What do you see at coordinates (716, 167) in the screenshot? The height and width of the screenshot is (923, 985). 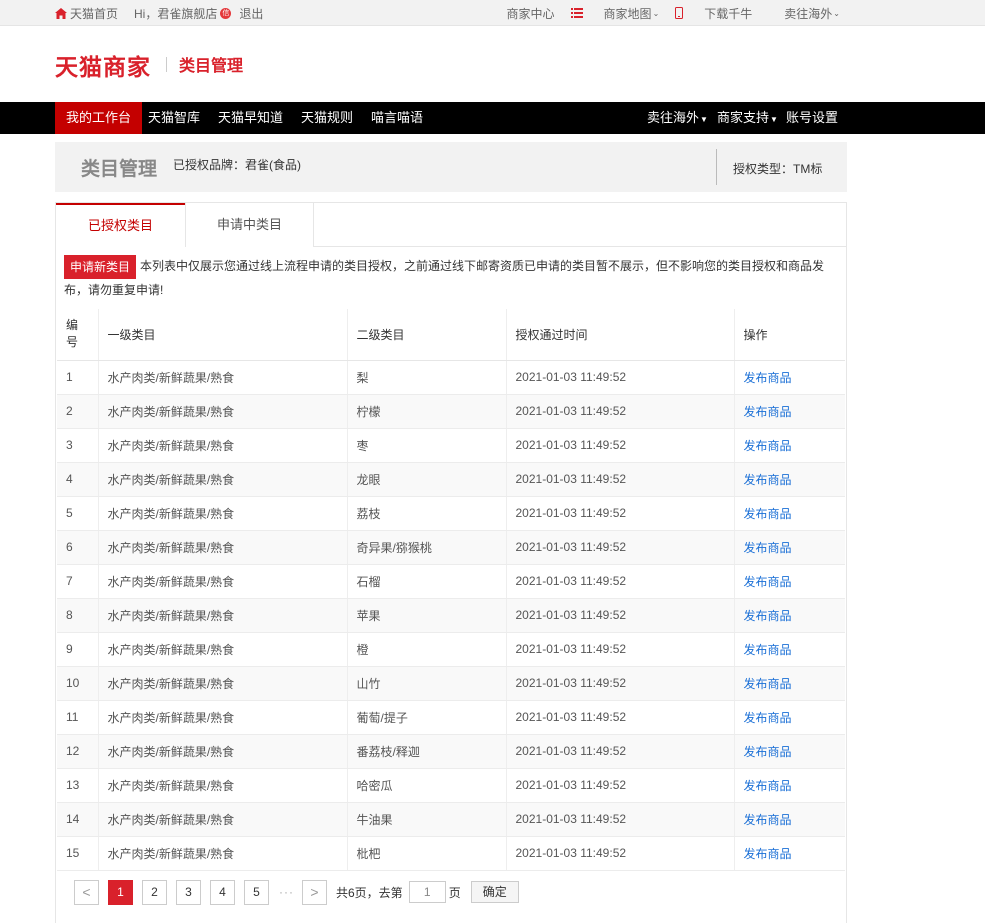 I see `title-divider` at bounding box center [716, 167].